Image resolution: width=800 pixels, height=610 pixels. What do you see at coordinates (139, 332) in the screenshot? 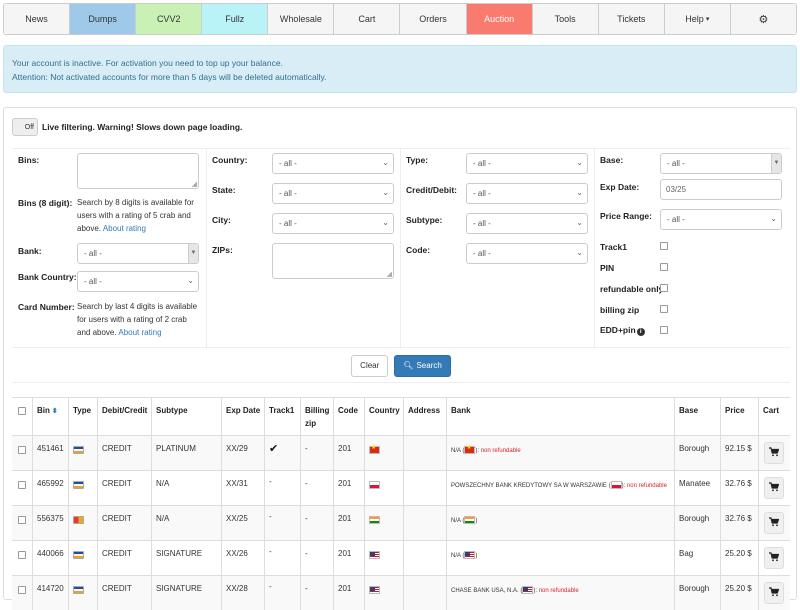
I see `about-rating-link-2: About rating` at bounding box center [139, 332].